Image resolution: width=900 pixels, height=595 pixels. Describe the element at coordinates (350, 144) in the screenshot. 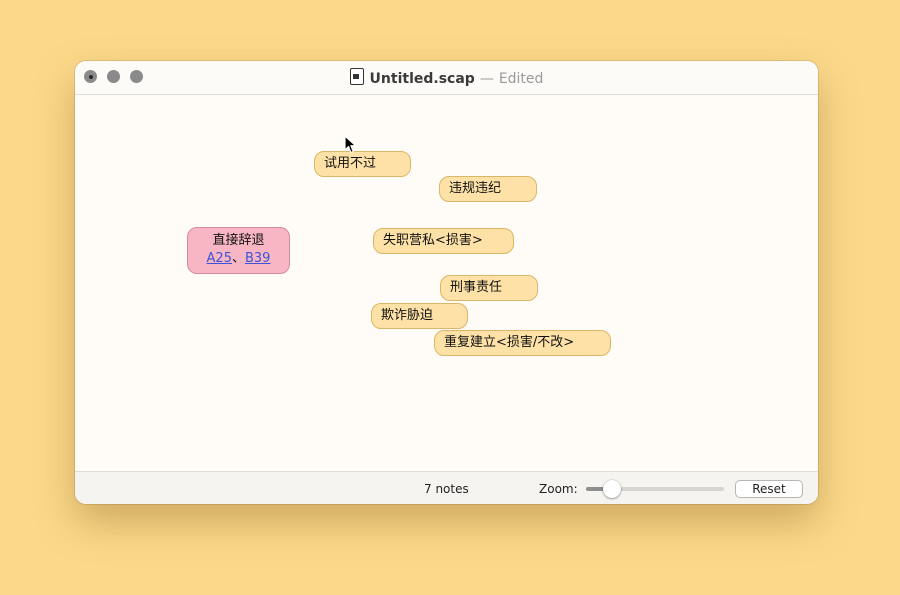

I see `mouse-pointer-icon` at that location.